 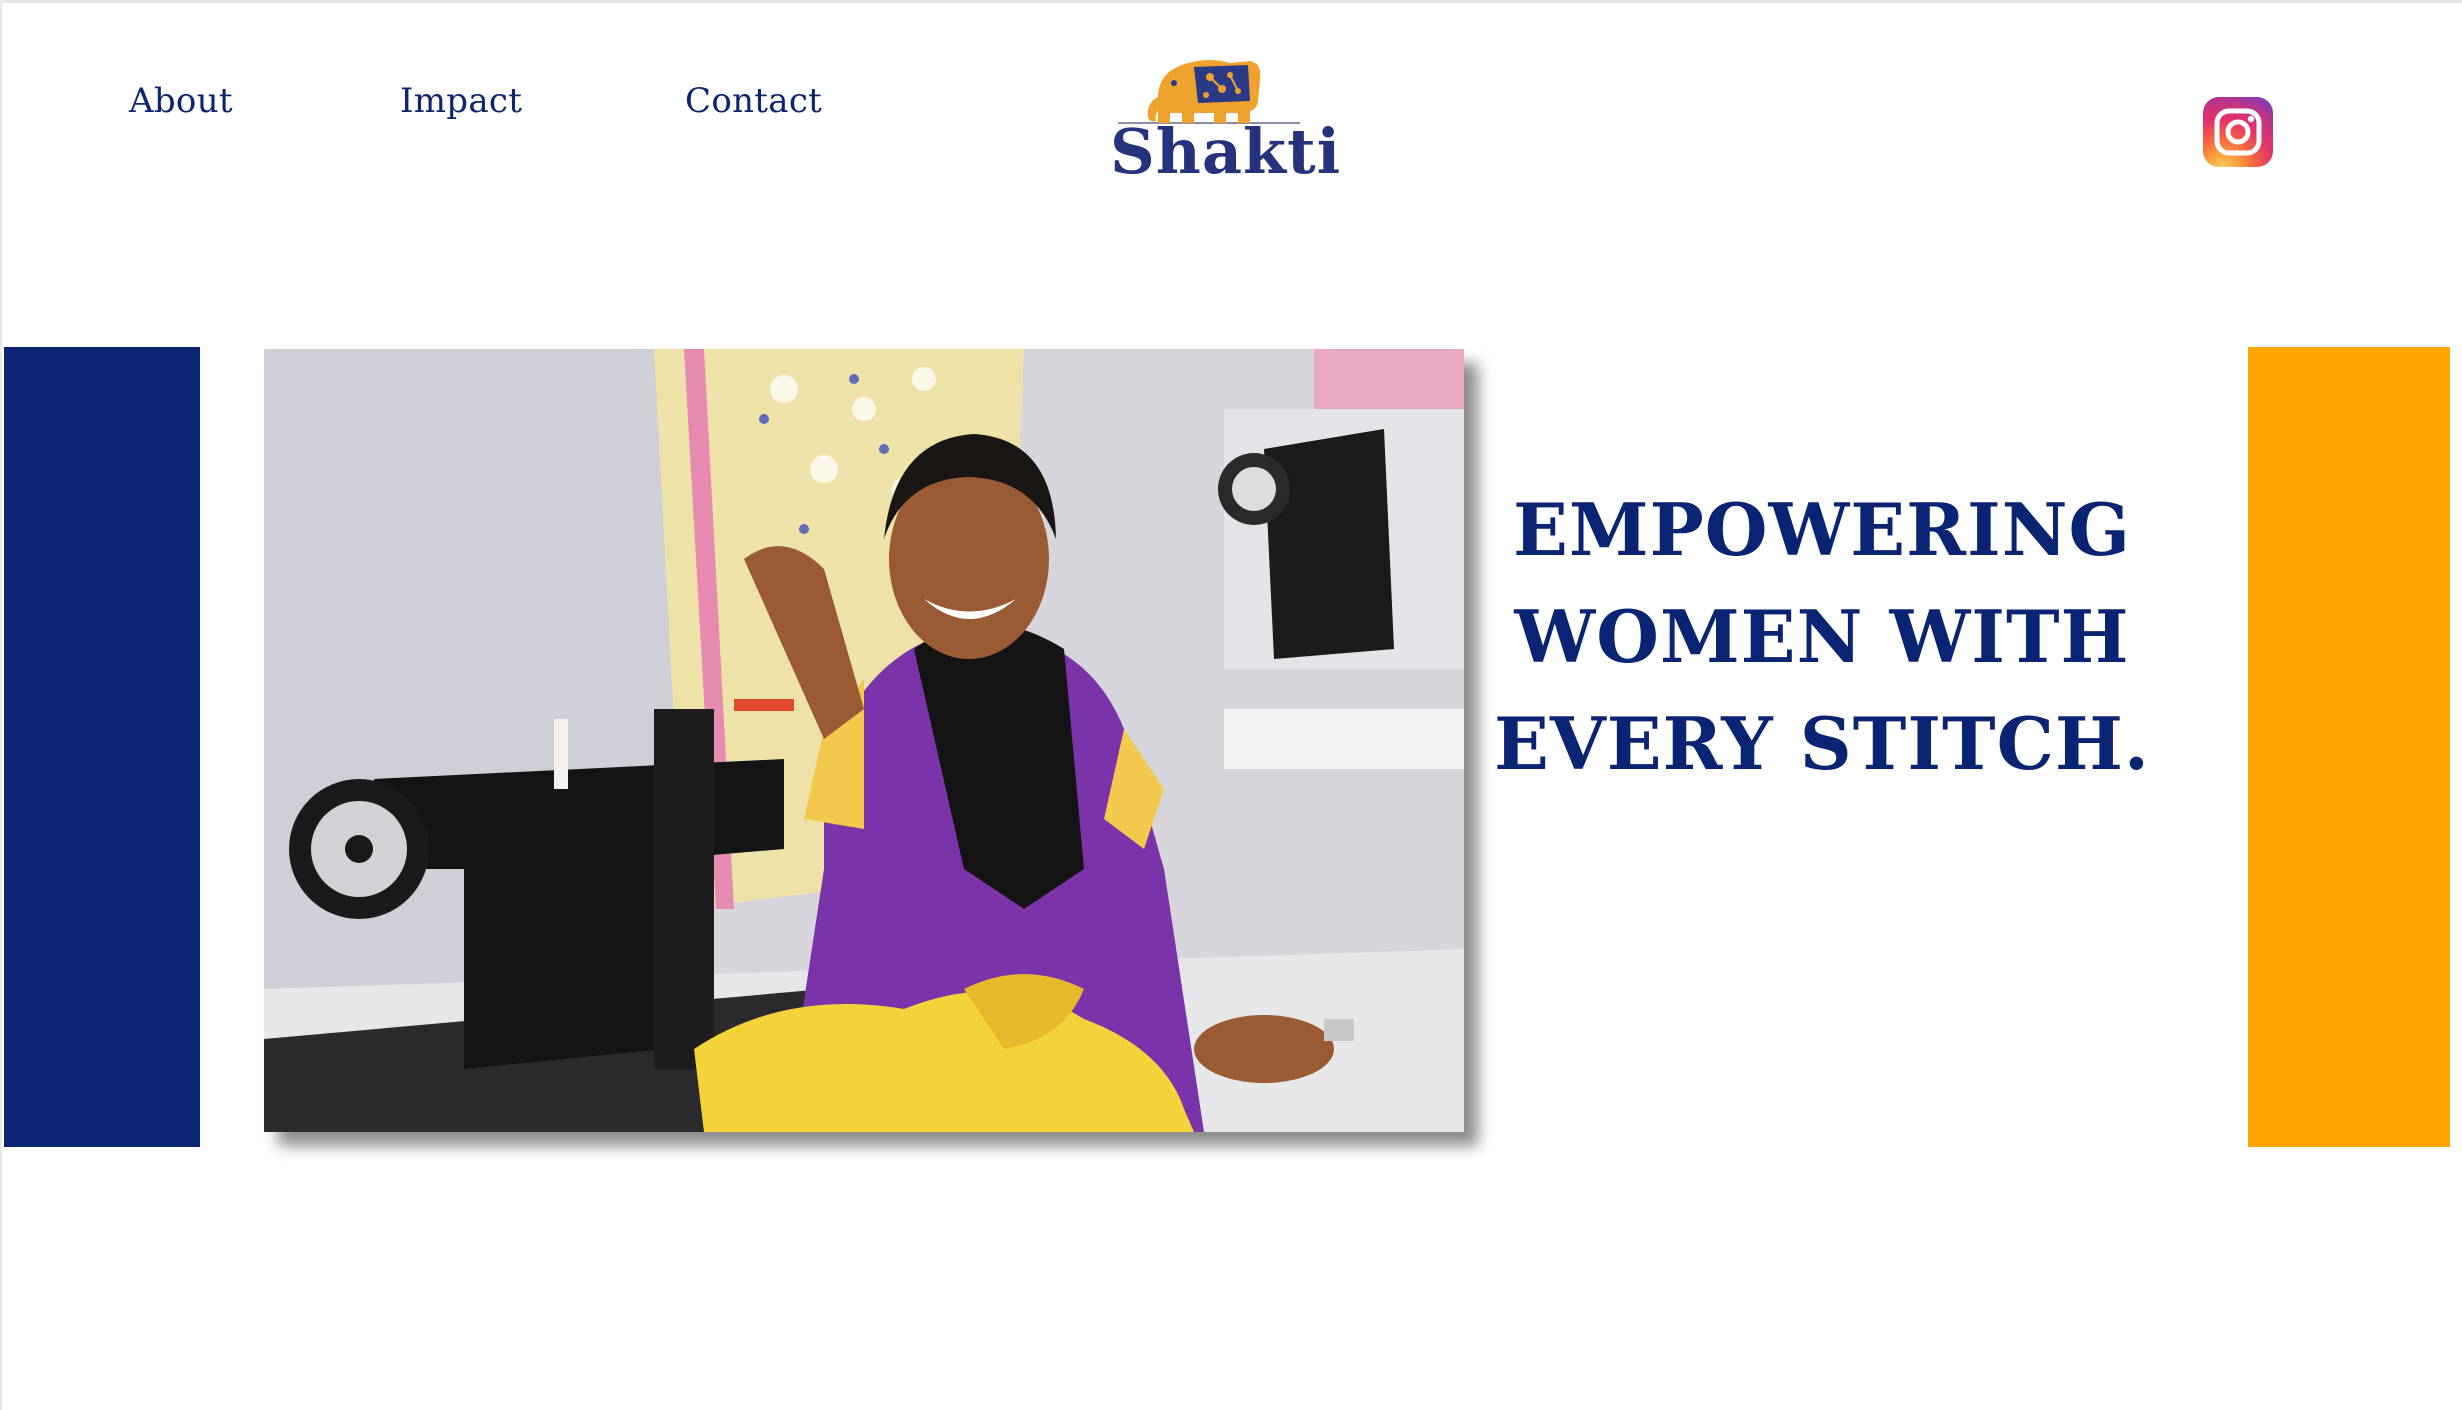 I want to click on decorative-band-orange, so click(x=2349, y=747).